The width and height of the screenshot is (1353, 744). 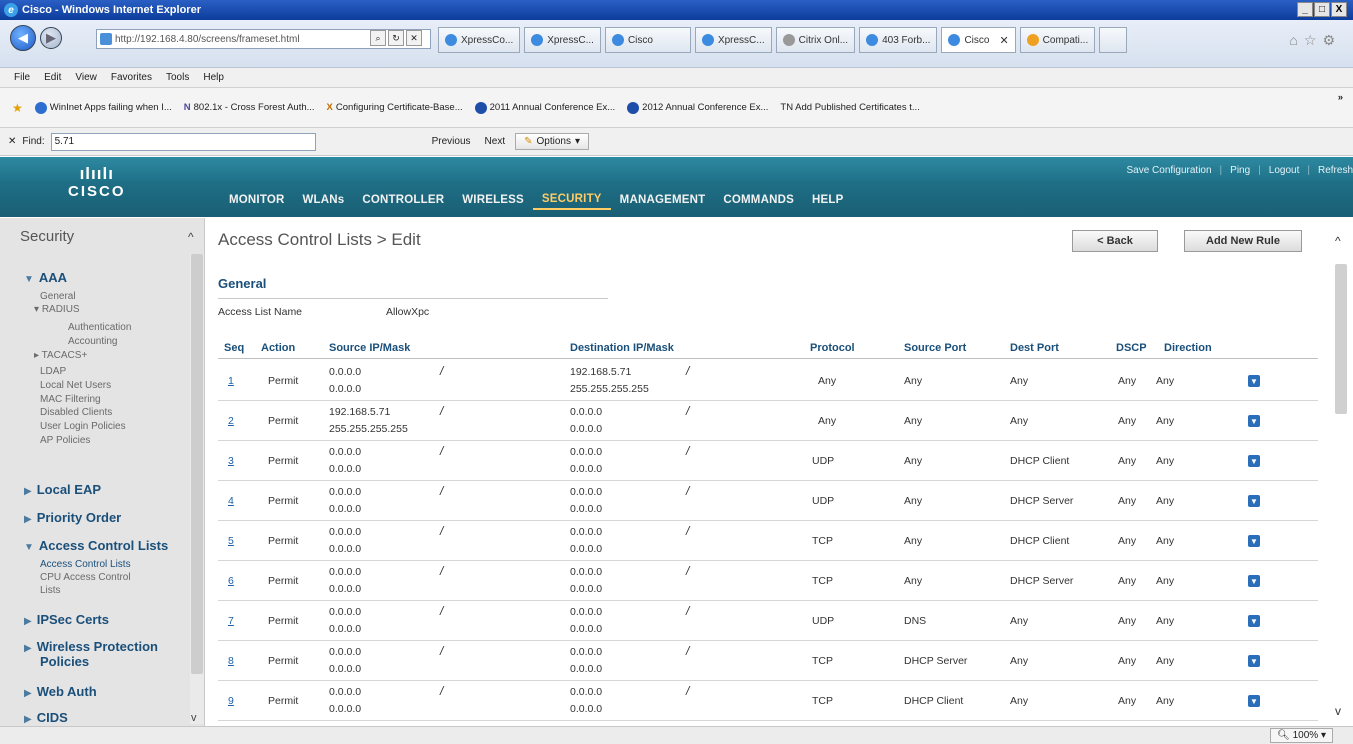 What do you see at coordinates (183, 141) in the screenshot?
I see `find-input: 5.71` at bounding box center [183, 141].